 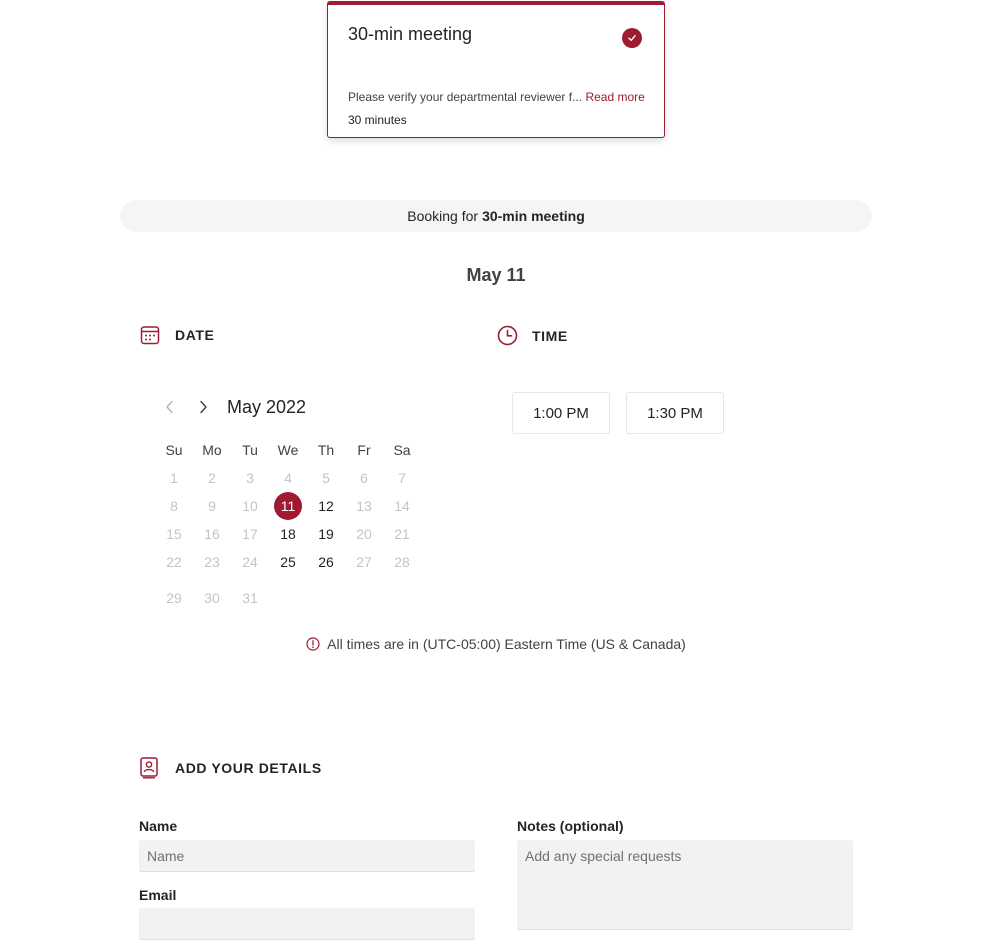 I want to click on calendar-day-disabled: 2, so click(x=212, y=478).